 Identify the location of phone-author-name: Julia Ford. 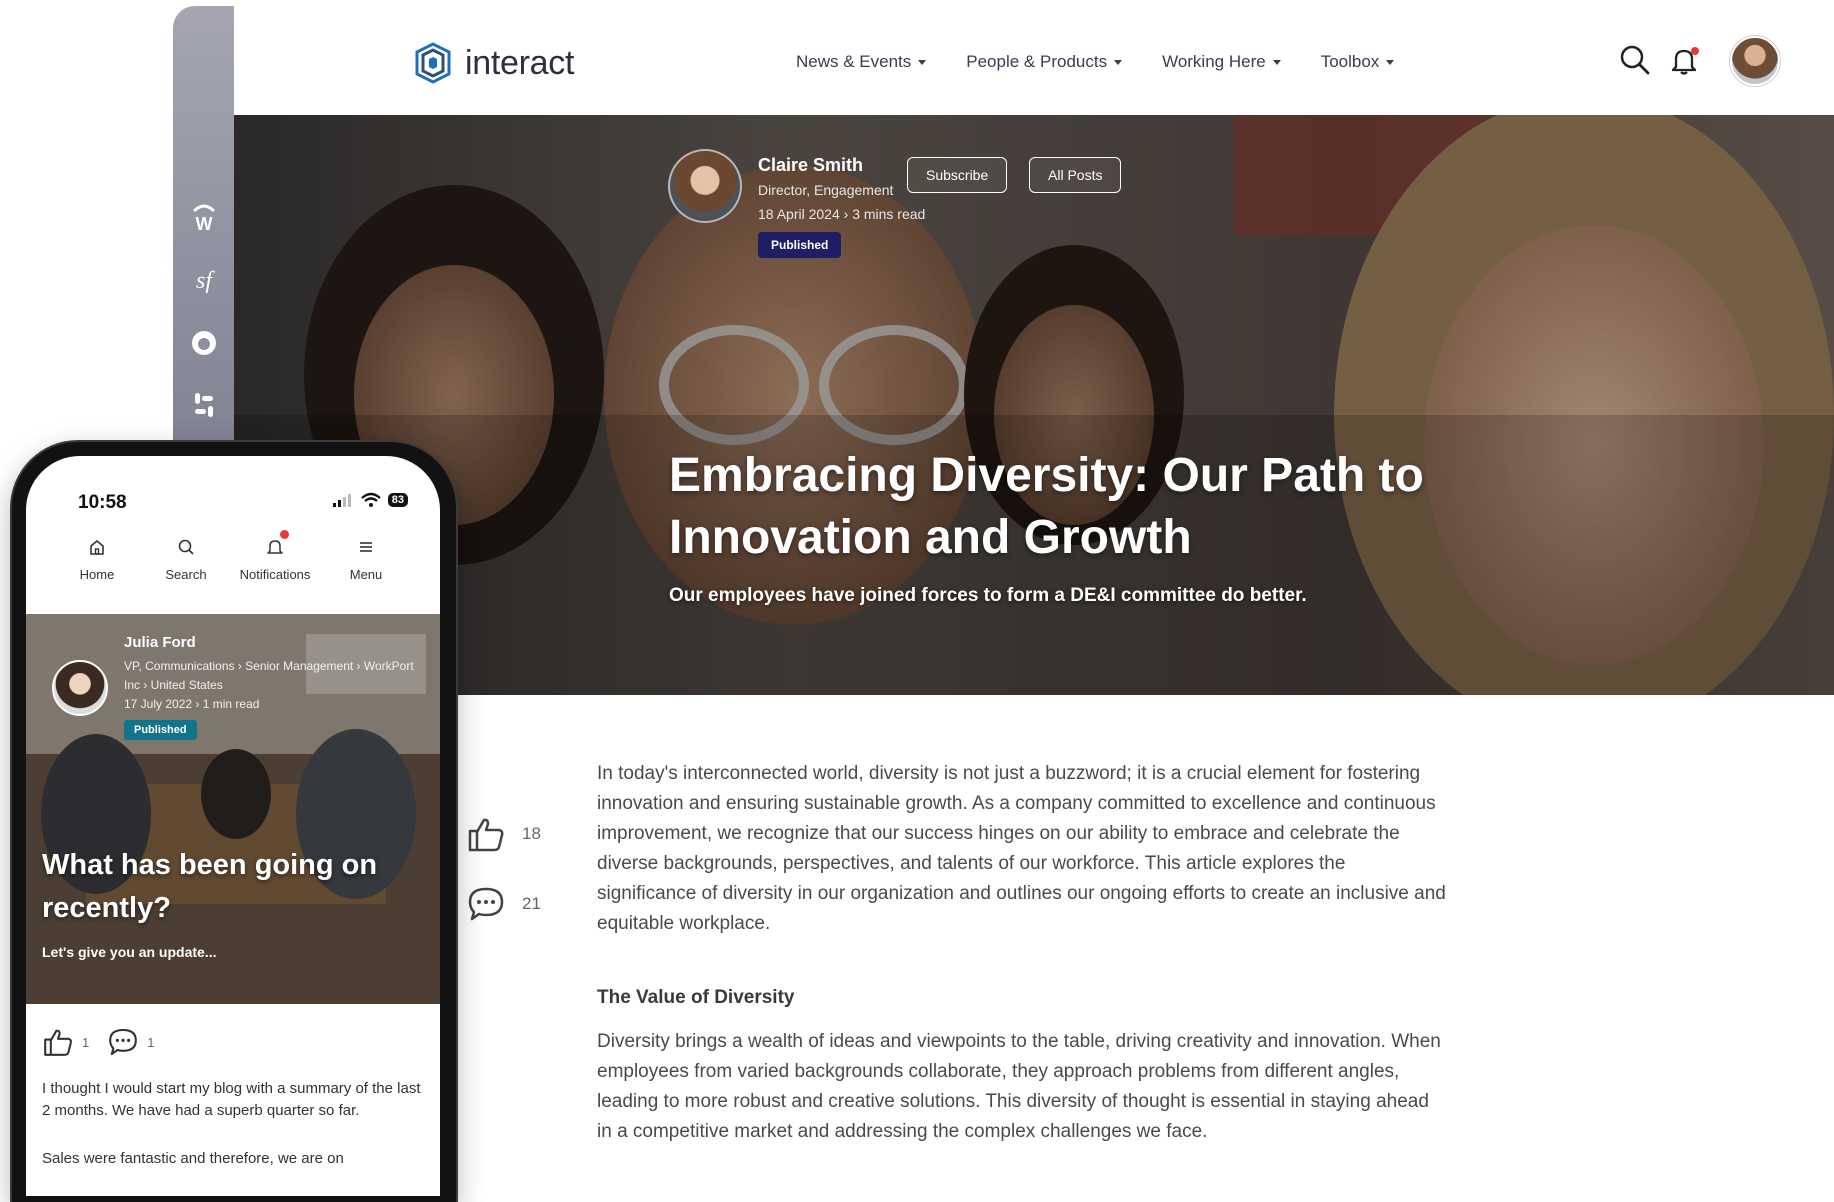
(160, 642).